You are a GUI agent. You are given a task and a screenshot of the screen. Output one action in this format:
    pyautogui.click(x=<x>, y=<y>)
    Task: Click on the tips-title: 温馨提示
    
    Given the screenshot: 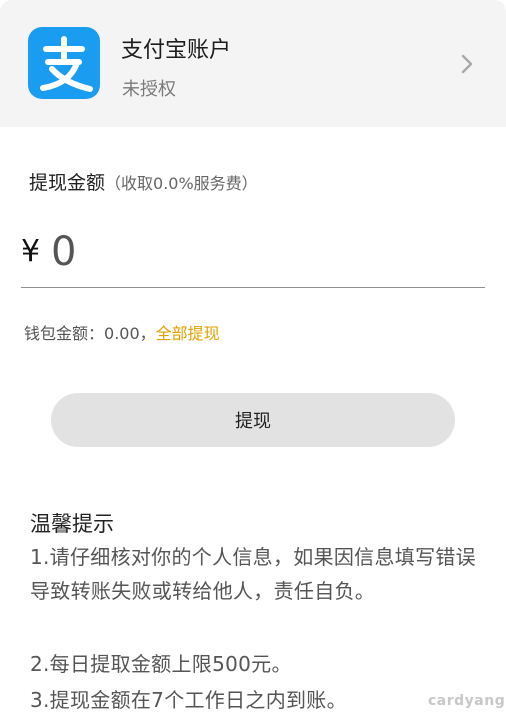 What is the action you would take?
    pyautogui.click(x=72, y=524)
    